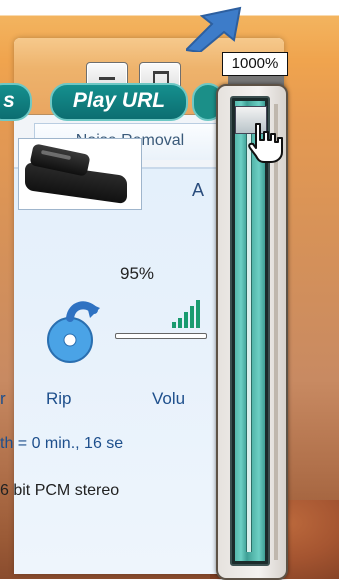 This screenshot has width=339, height=580. I want to click on volume-label: Volu, so click(169, 398).